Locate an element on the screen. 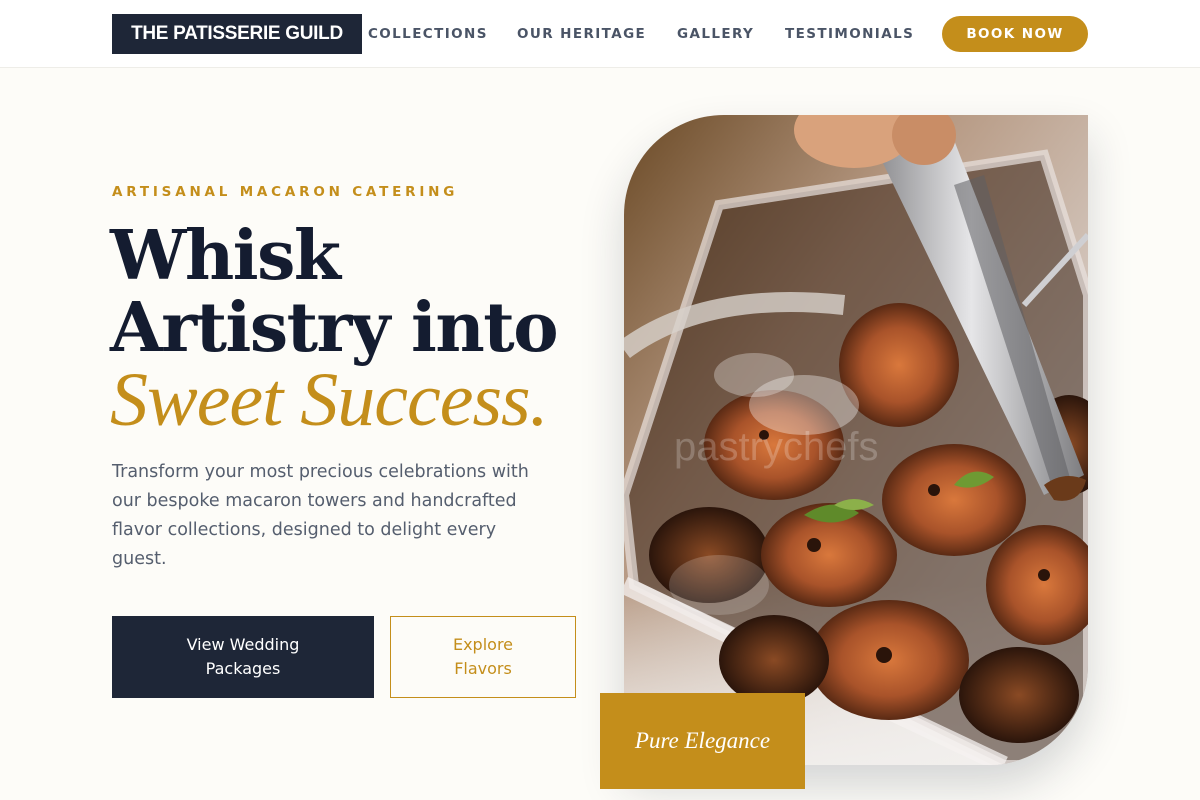  view-wedding-packages-button: View Wedding Packages is located at coordinates (243, 657).